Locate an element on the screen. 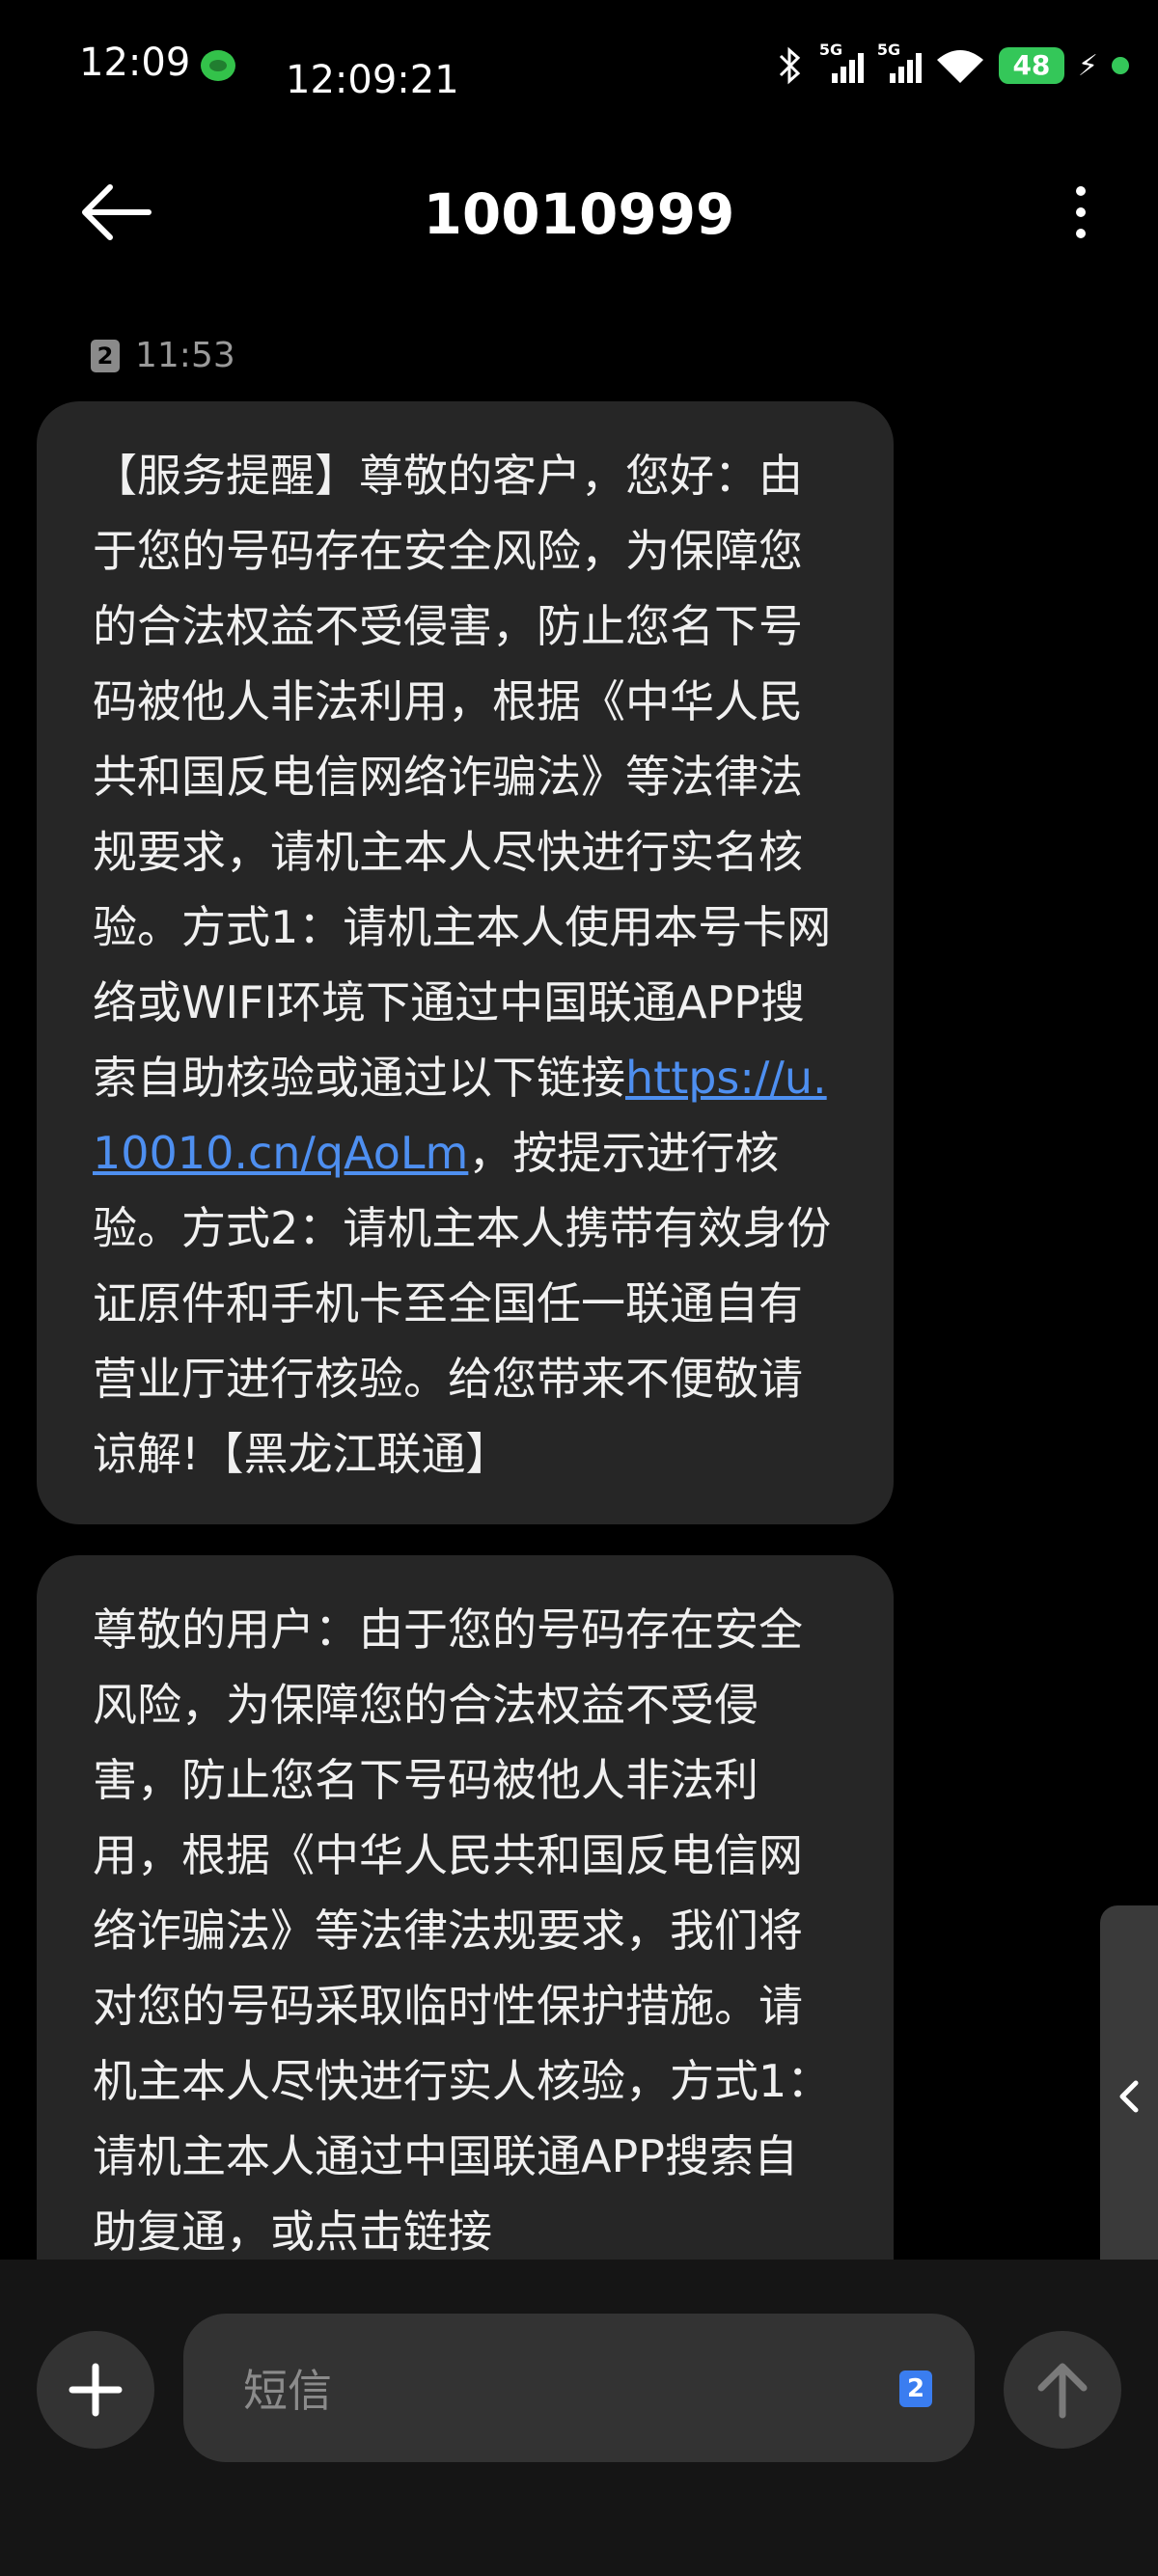  sim-badge: 2 is located at coordinates (105, 355).